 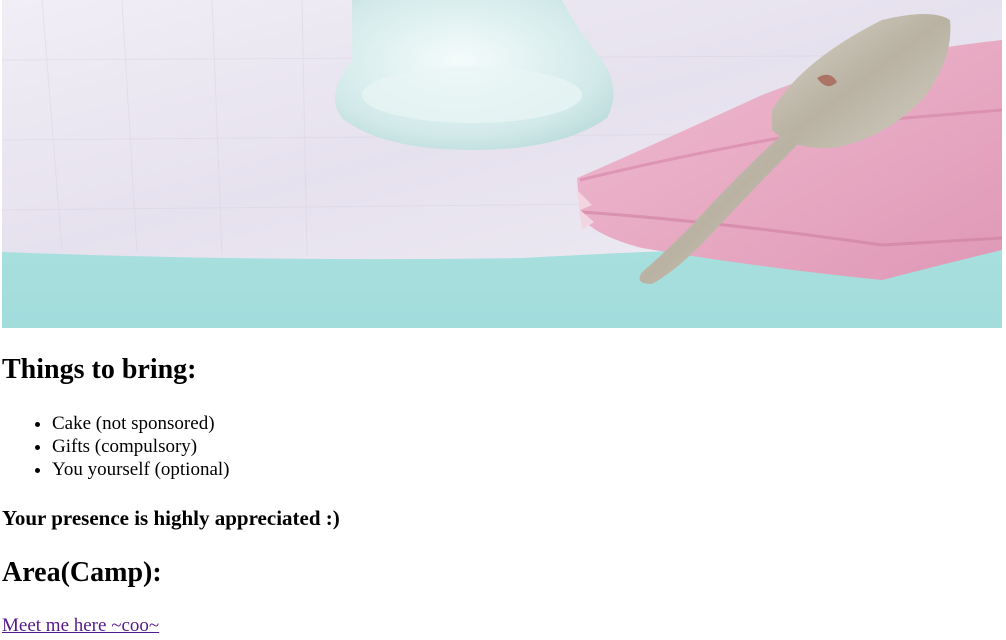 I want to click on list-item: You yourself (optional), so click(x=141, y=469).